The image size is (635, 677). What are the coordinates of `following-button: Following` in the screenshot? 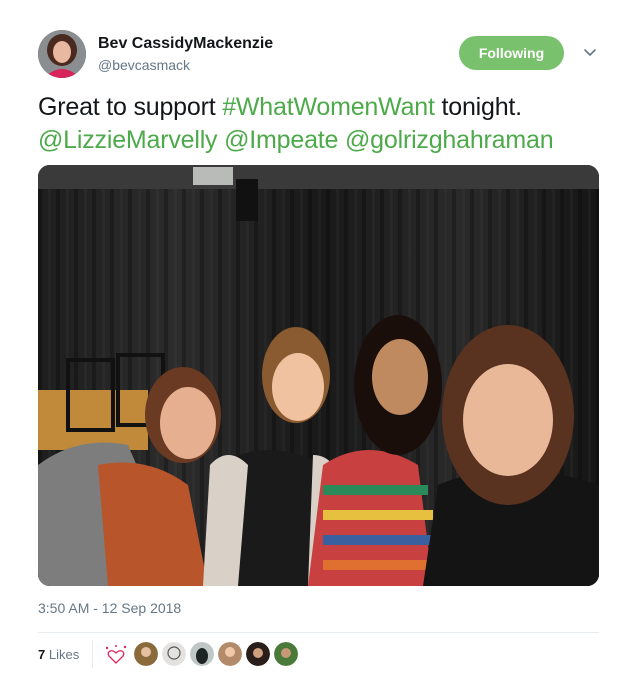 It's located at (511, 53).